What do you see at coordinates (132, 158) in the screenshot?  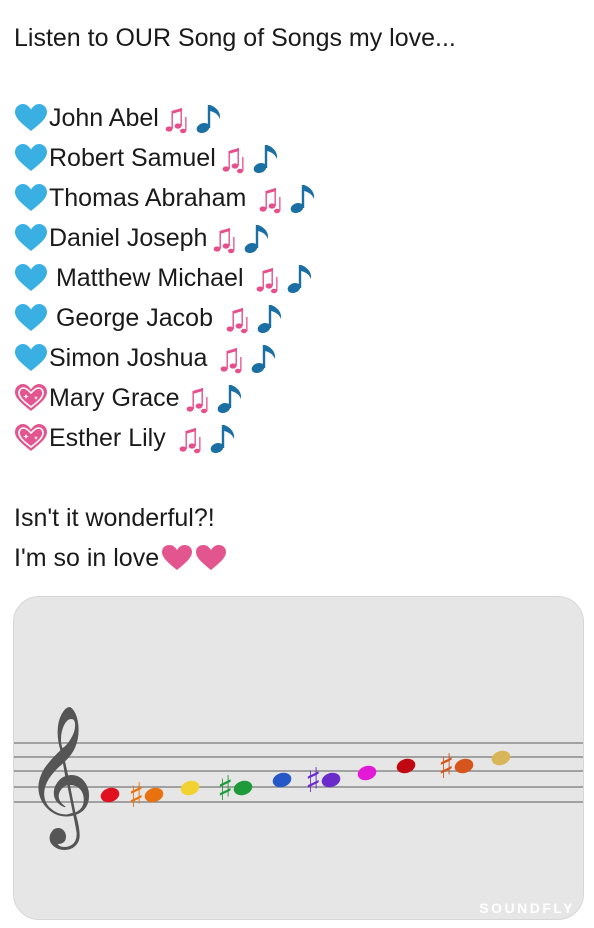 I see `name-text: Robert Samuel` at bounding box center [132, 158].